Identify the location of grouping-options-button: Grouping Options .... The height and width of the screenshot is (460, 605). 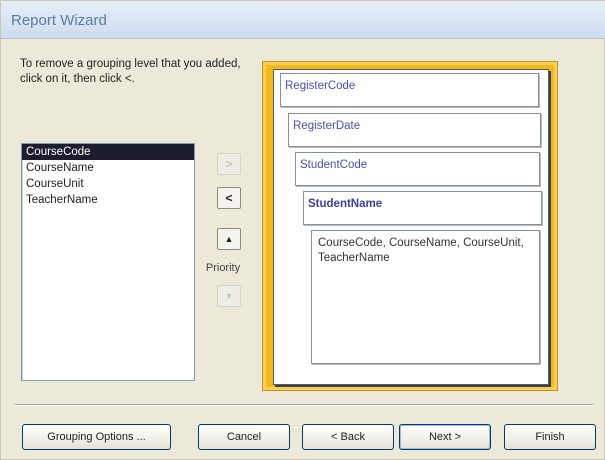
(96, 437).